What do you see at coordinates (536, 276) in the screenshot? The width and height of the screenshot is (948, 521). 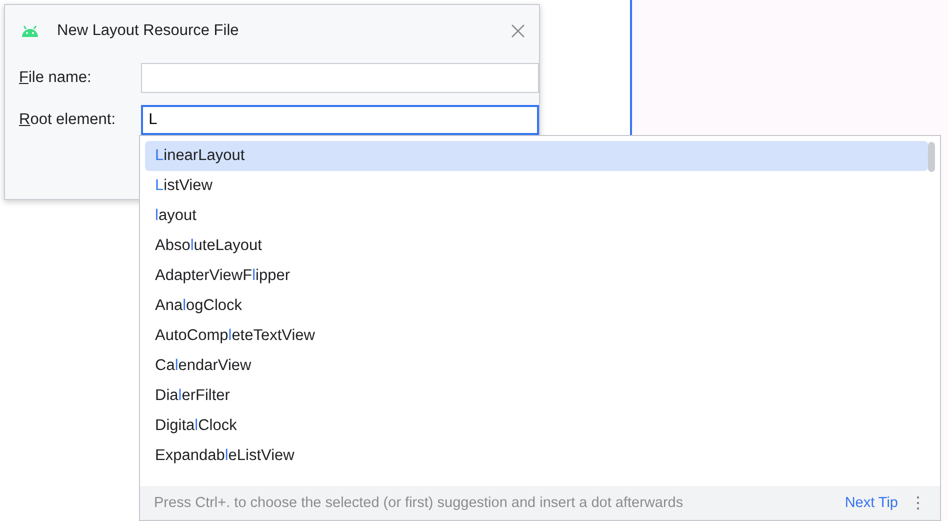 I see `suggestion-item: AdapterViewFlipper` at bounding box center [536, 276].